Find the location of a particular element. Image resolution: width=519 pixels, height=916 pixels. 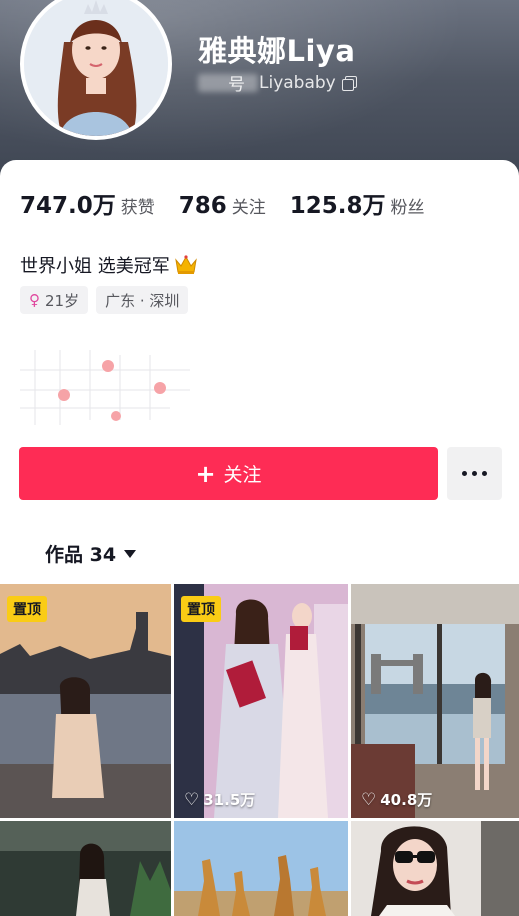

bio: 世界小姐 选美冠军 is located at coordinates (109, 265).